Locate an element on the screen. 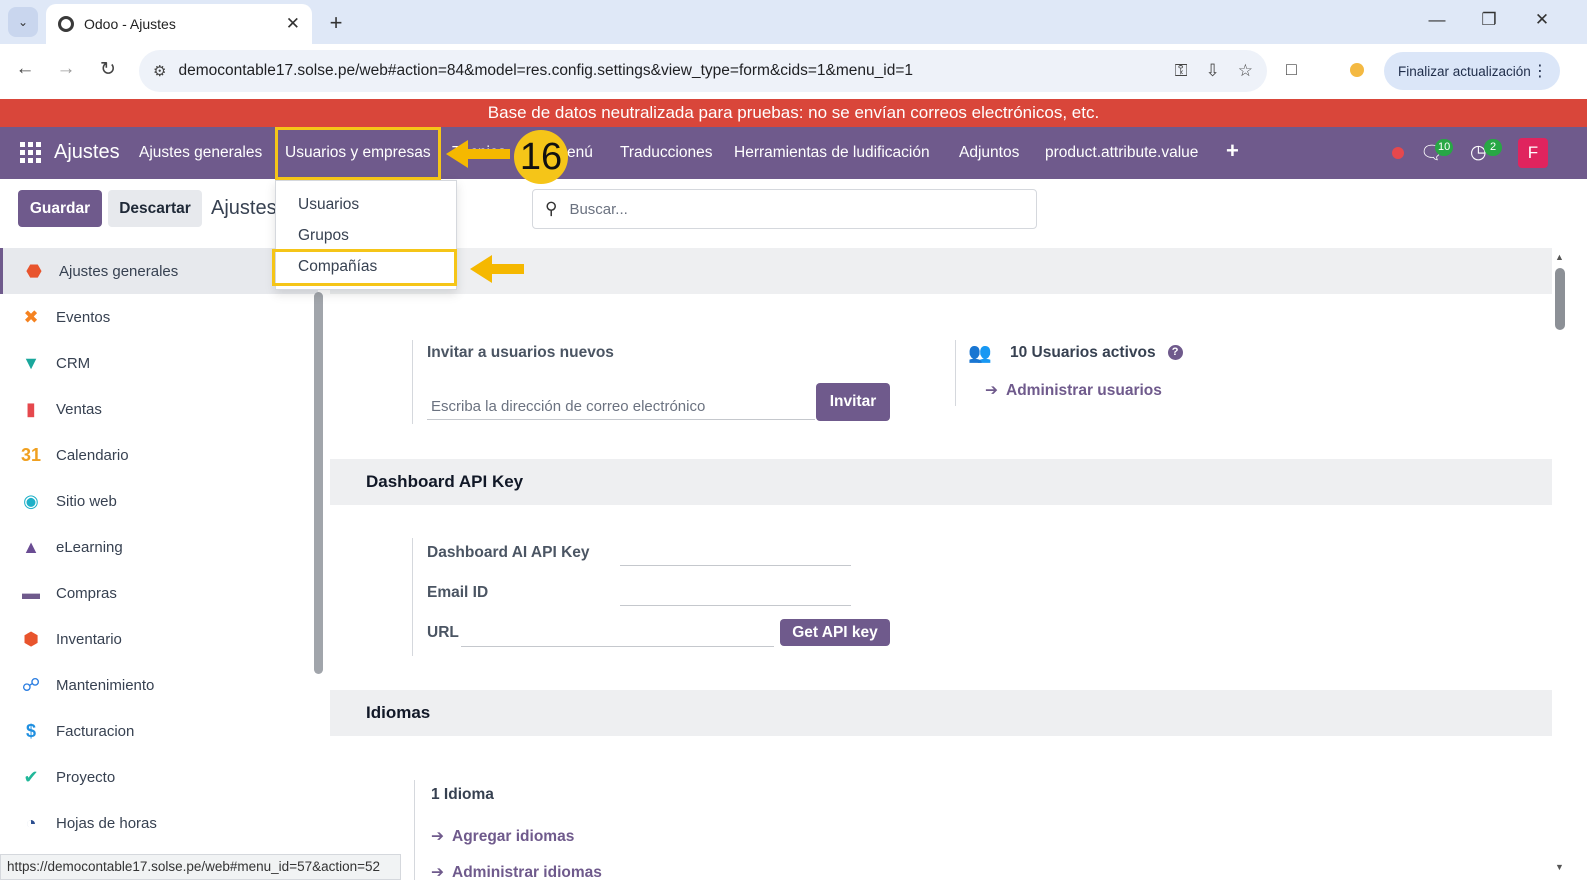 This screenshot has height=892, width=1587. sidebar-item-website: ◉ Sitio web is located at coordinates (159, 501).